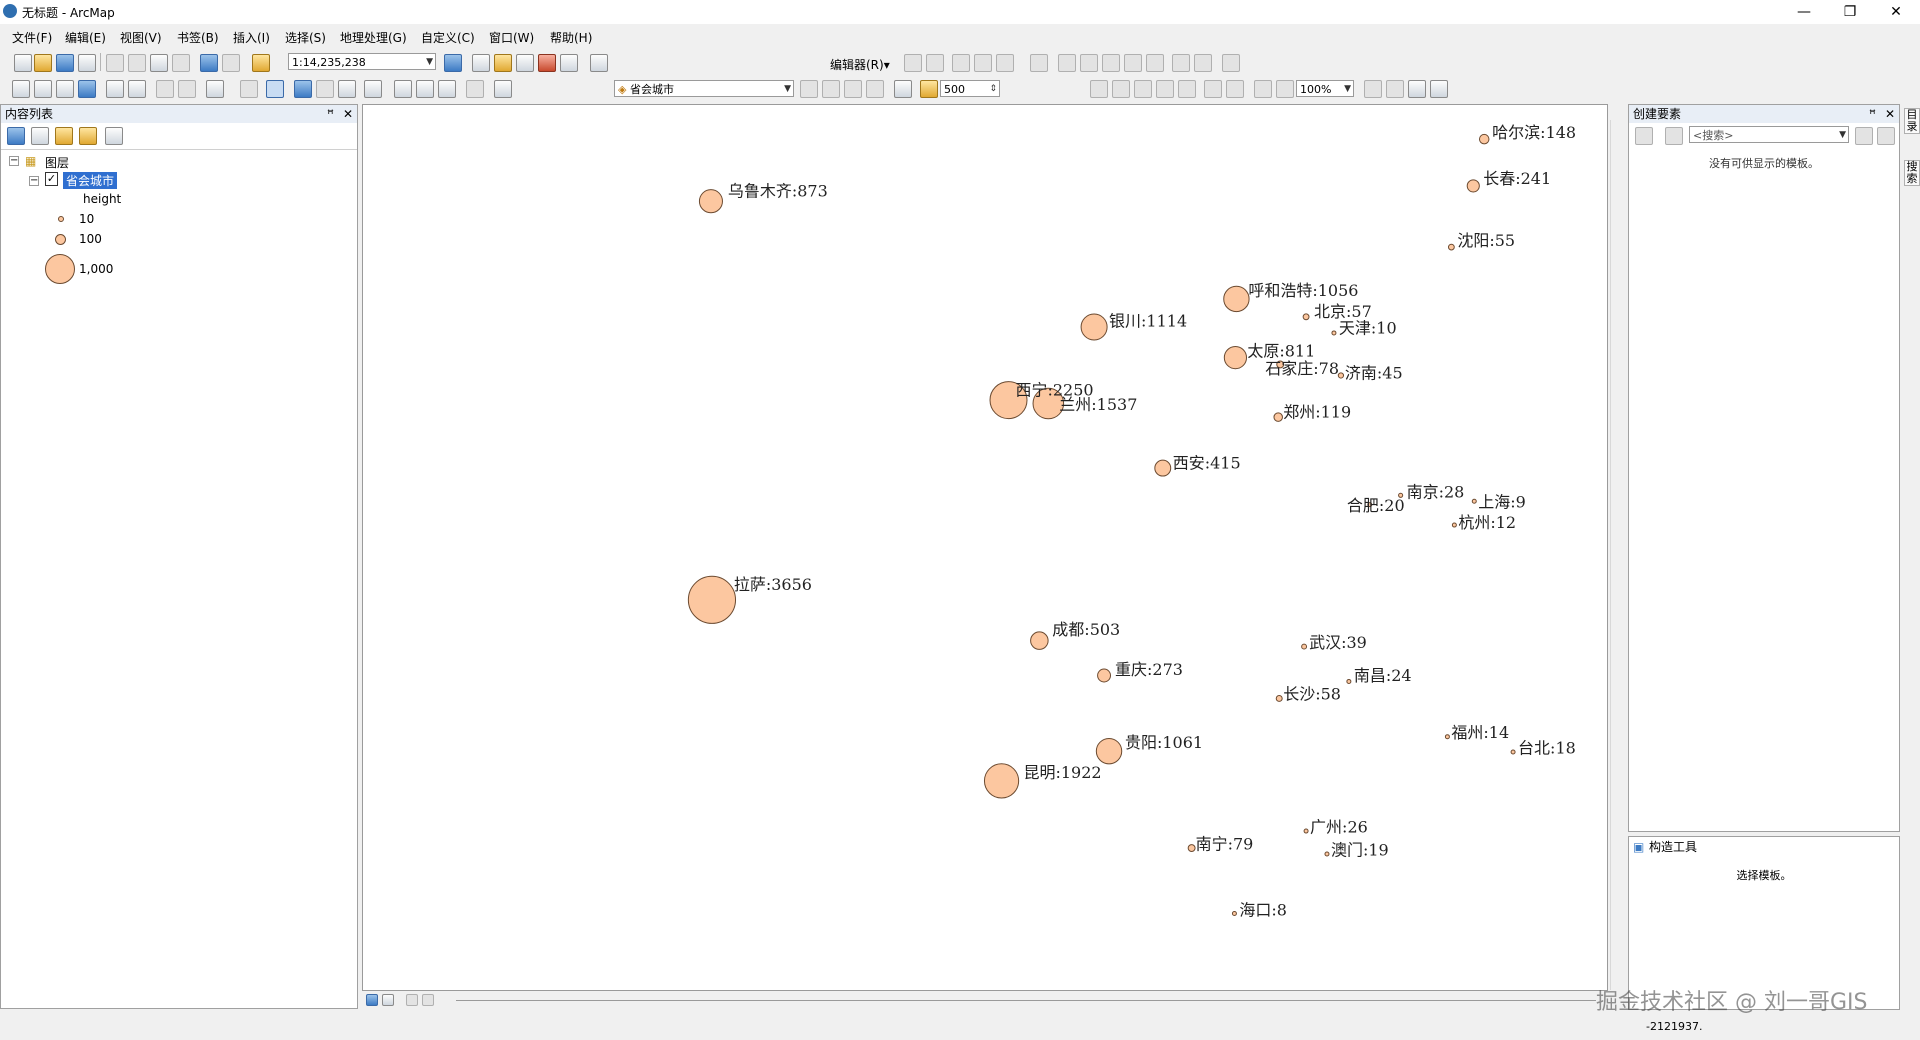  What do you see at coordinates (1187, 89) in the screenshot?
I see `zoom-100-icon` at bounding box center [1187, 89].